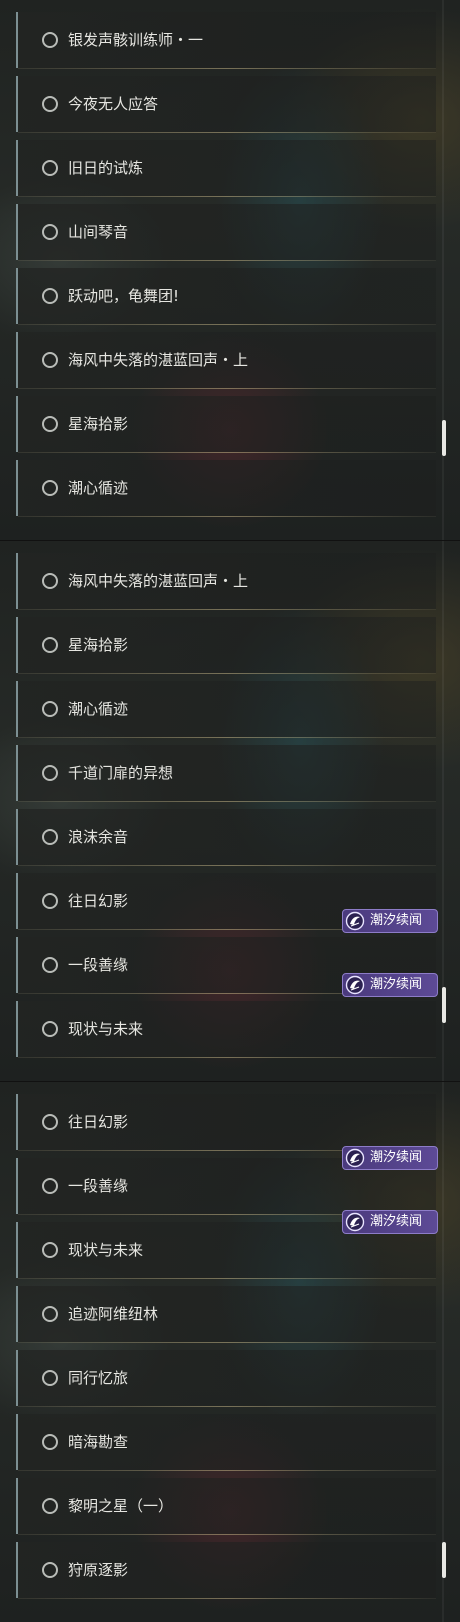 Image resolution: width=460 pixels, height=1622 pixels. What do you see at coordinates (226, 1570) in the screenshot?
I see `quest-item: 狩原逐影` at bounding box center [226, 1570].